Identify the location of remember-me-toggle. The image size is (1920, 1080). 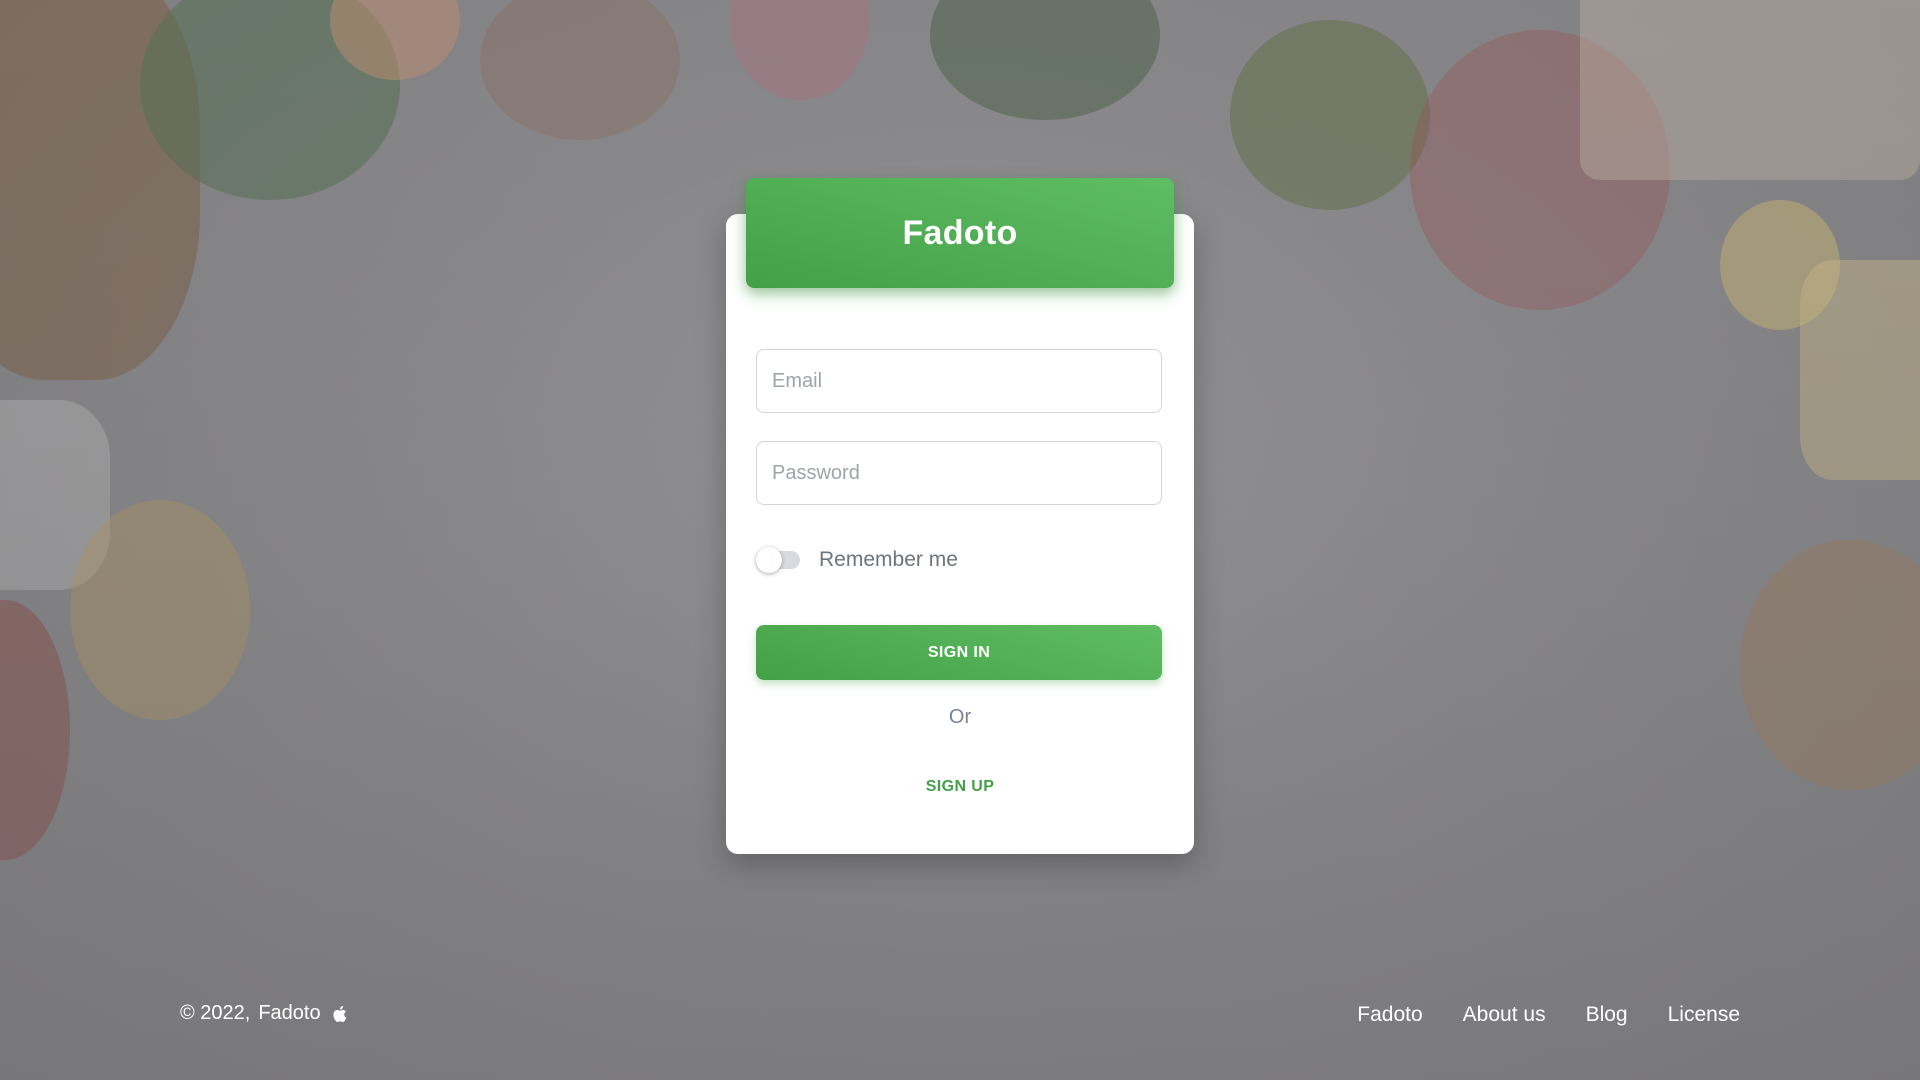
(779, 560).